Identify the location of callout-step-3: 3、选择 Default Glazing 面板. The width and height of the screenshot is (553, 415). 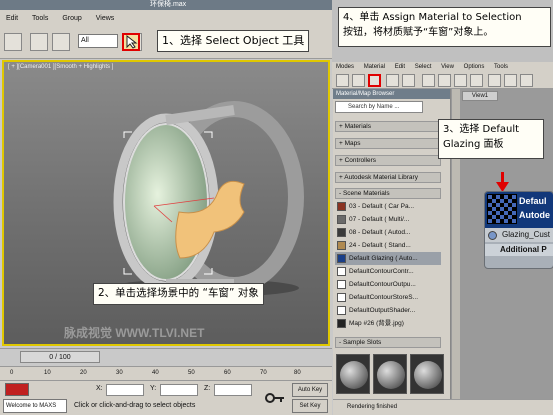
(491, 139).